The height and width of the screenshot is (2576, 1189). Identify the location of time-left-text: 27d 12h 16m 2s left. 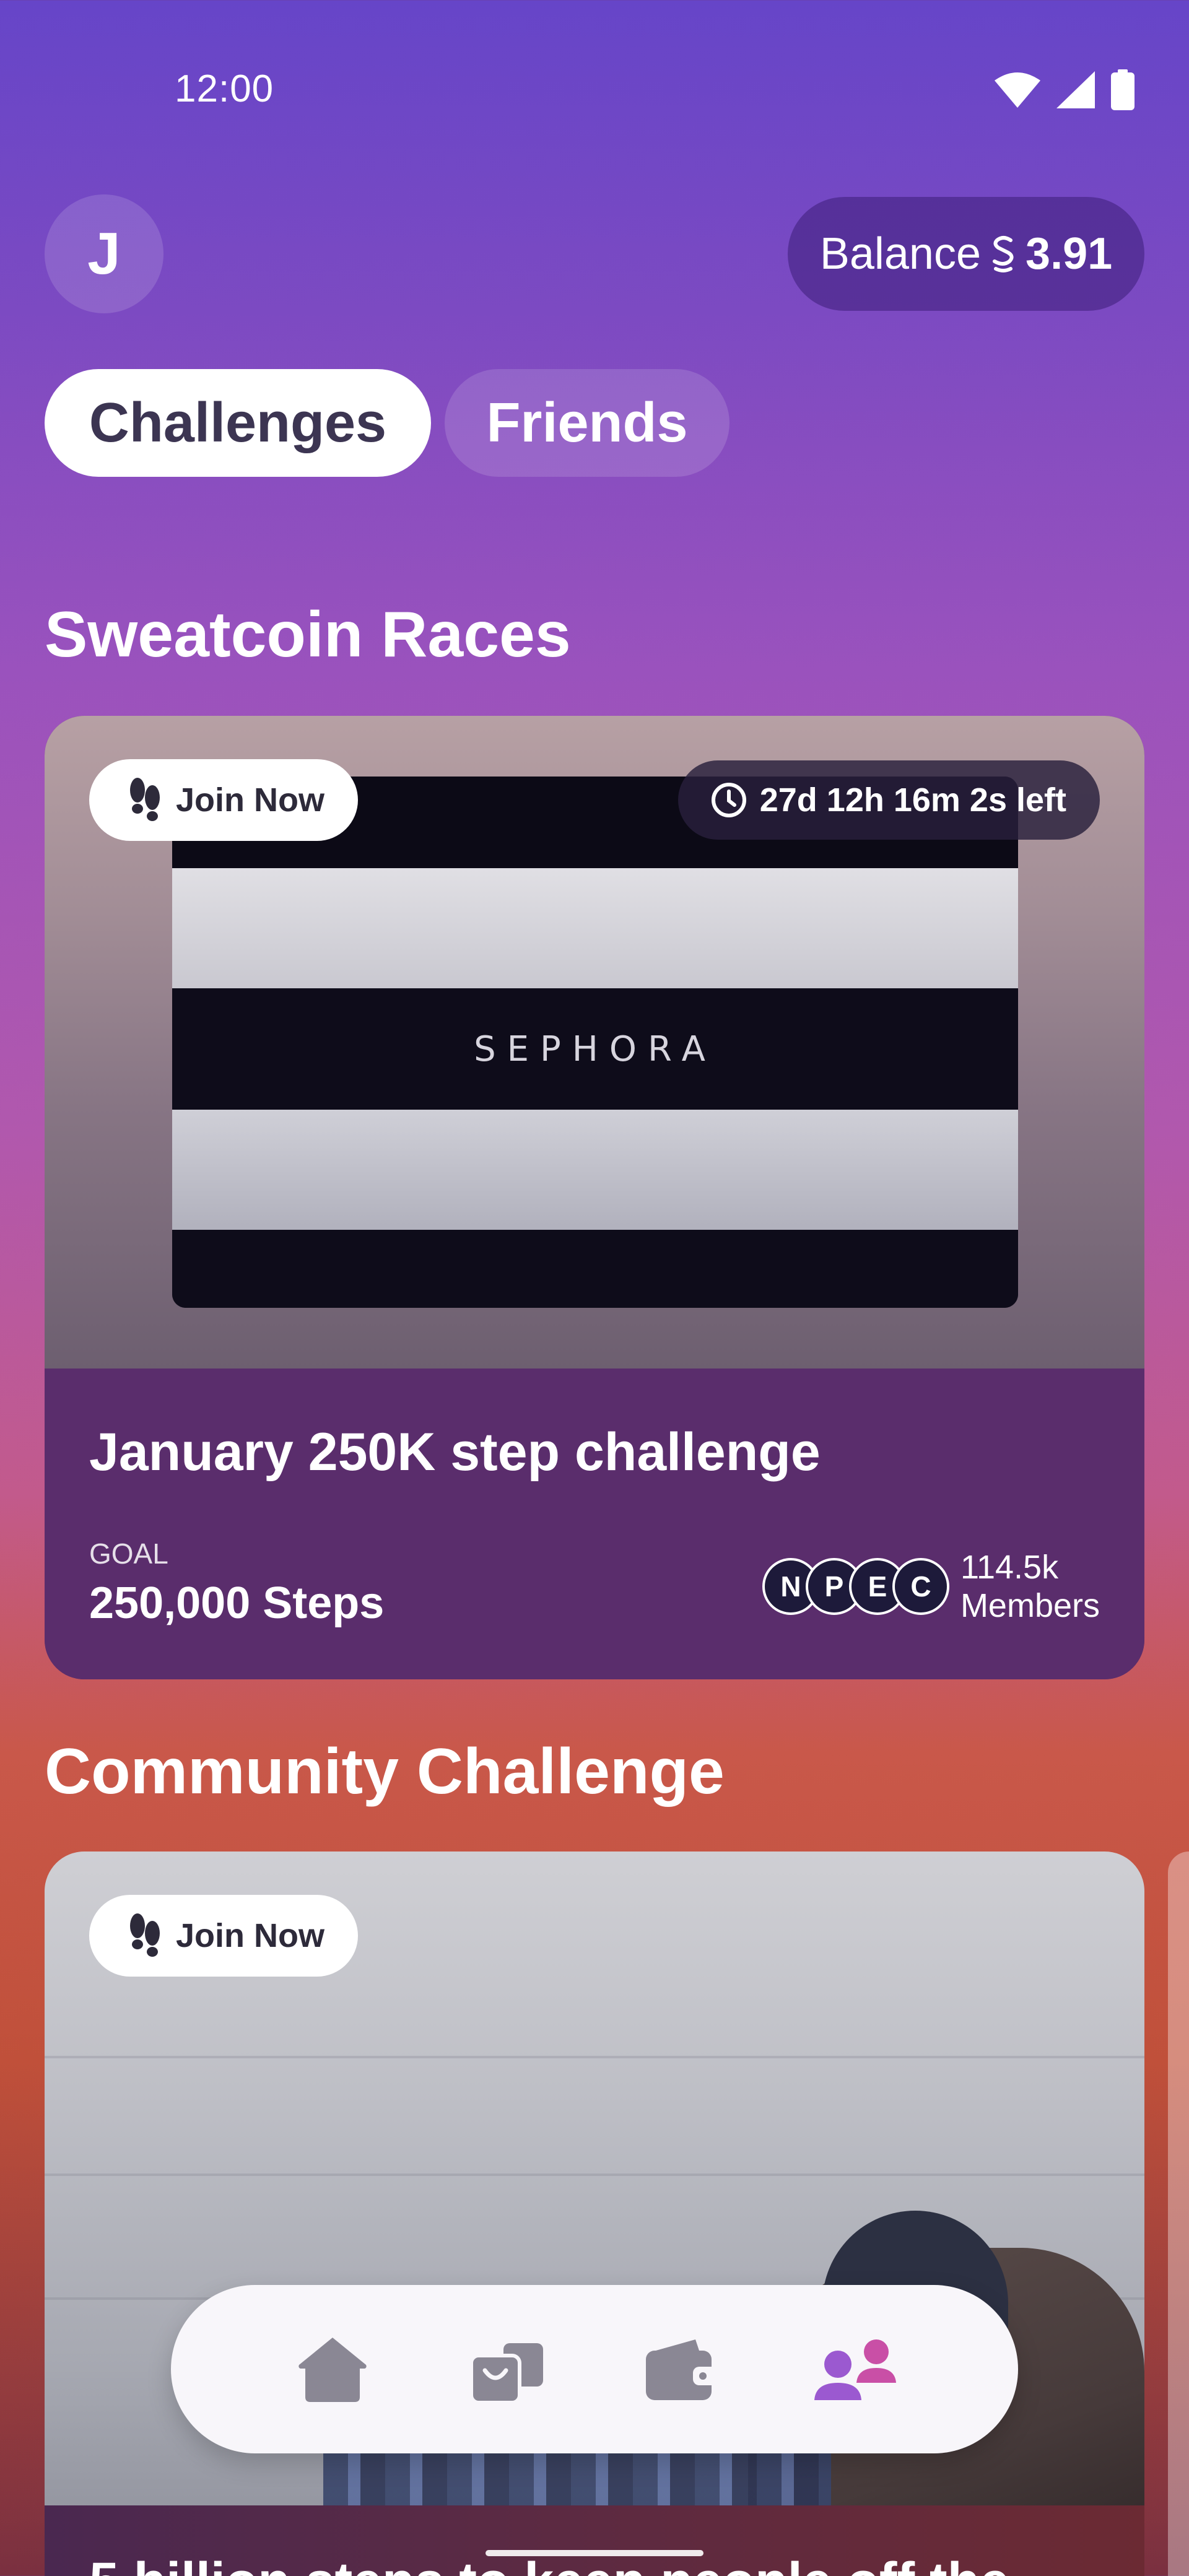
(912, 800).